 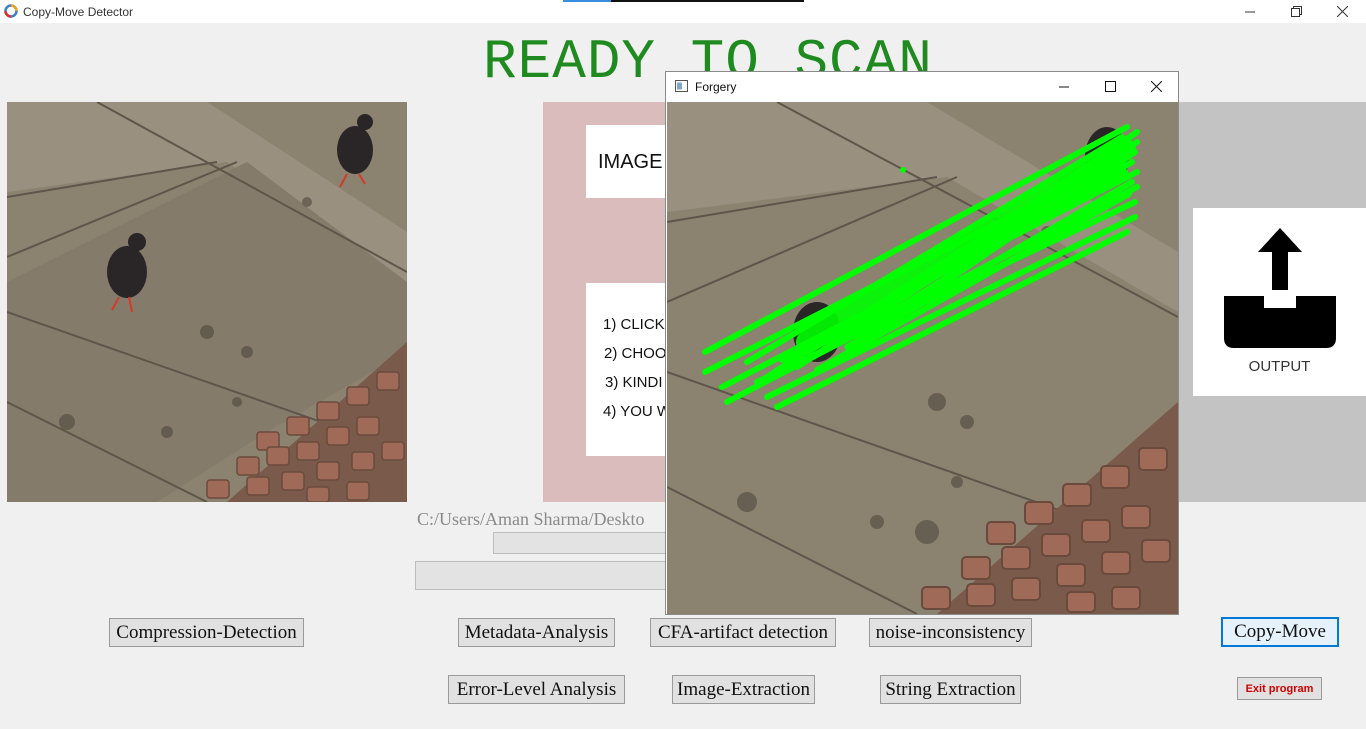 What do you see at coordinates (536, 632) in the screenshot?
I see `metadata-analysis-button: Metadata-Analysis` at bounding box center [536, 632].